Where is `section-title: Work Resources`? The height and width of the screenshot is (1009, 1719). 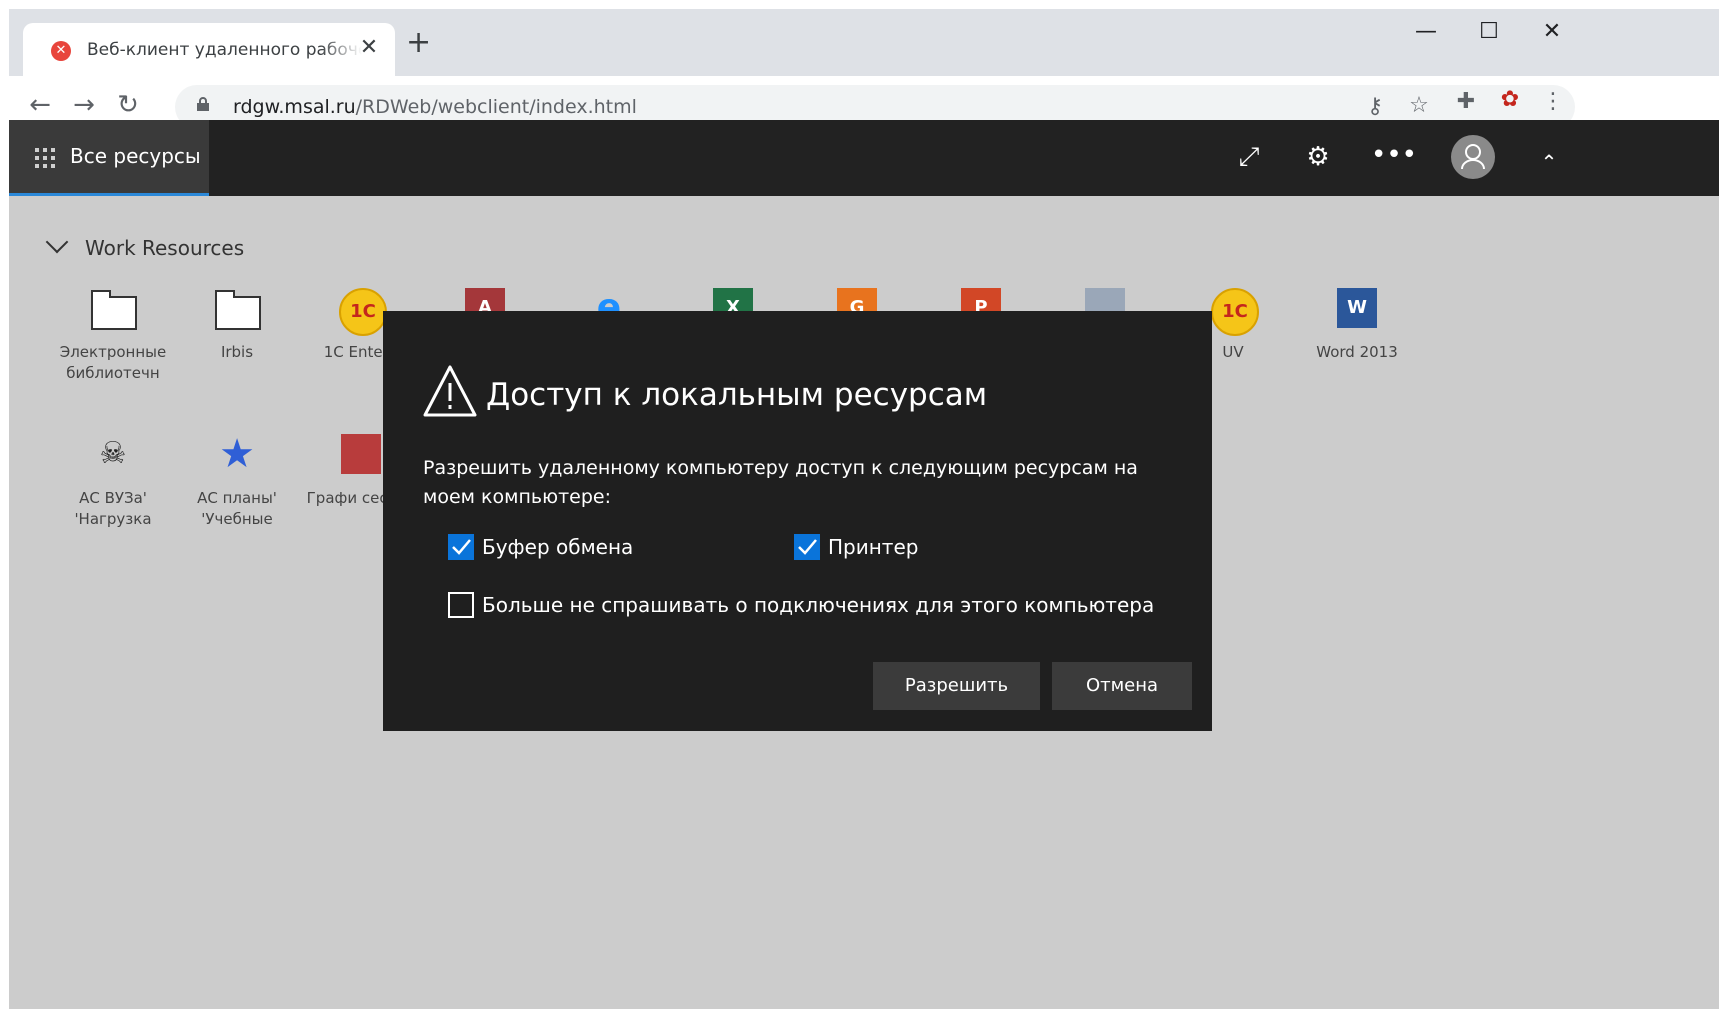
section-title: Work Resources is located at coordinates (165, 248).